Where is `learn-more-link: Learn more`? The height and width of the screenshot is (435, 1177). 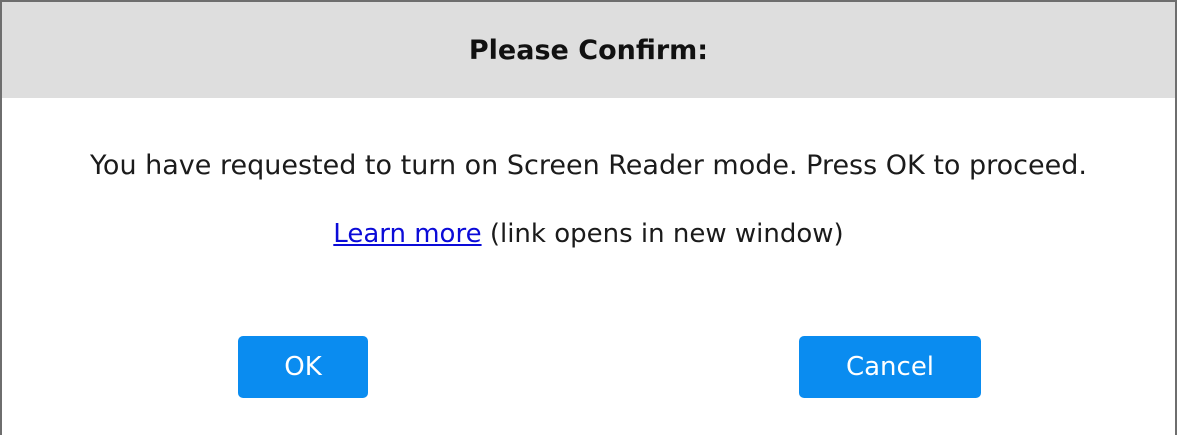 learn-more-link: Learn more is located at coordinates (407, 234).